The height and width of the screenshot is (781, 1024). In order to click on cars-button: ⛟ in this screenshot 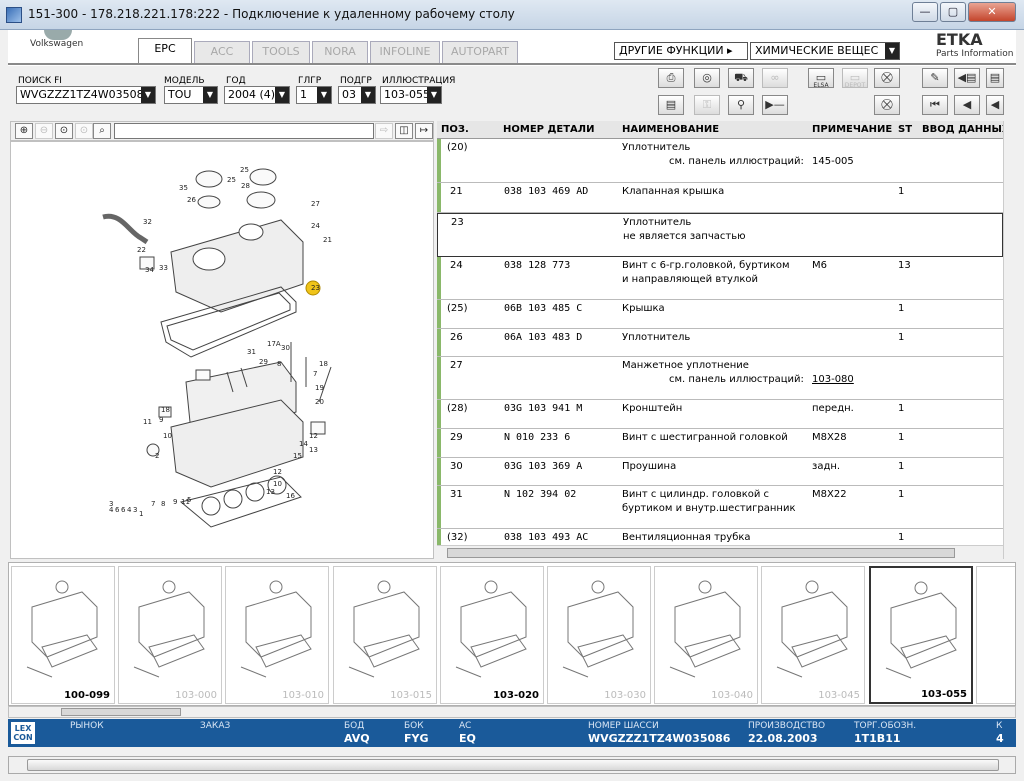, I will do `click(741, 78)`.